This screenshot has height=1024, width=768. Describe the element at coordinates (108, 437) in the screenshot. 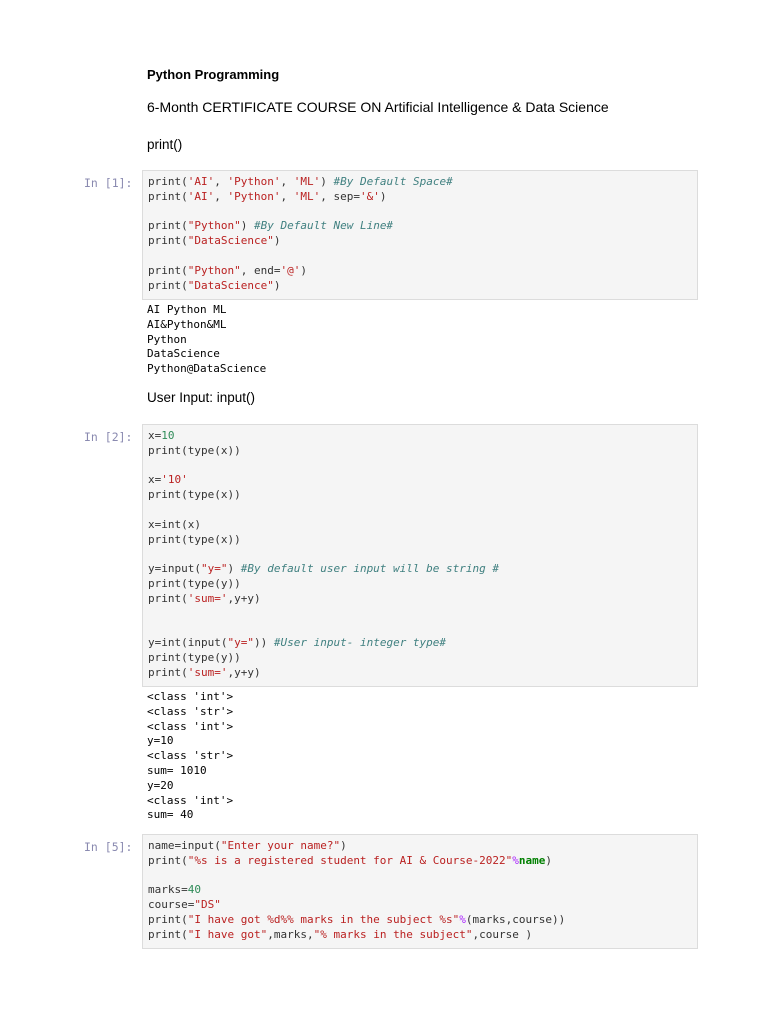

I see `cell-prompt-2: In [2]:` at that location.